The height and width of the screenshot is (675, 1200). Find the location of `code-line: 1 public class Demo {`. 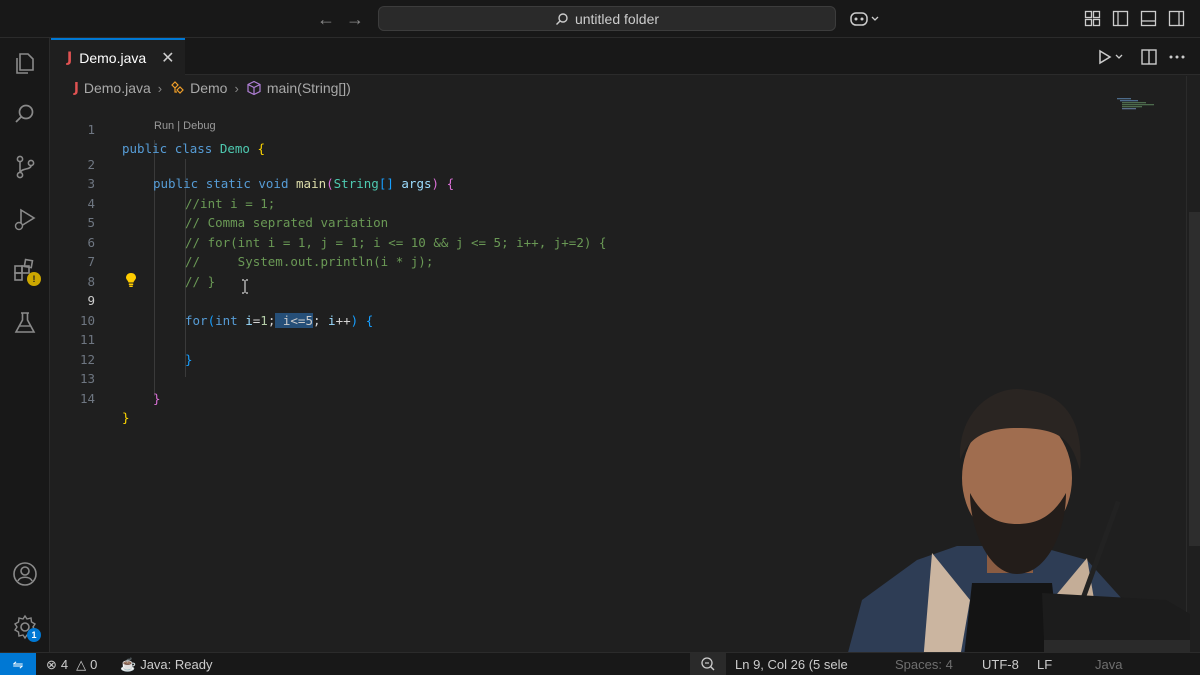

code-line: 1 public class Demo { is located at coordinates (158, 128).